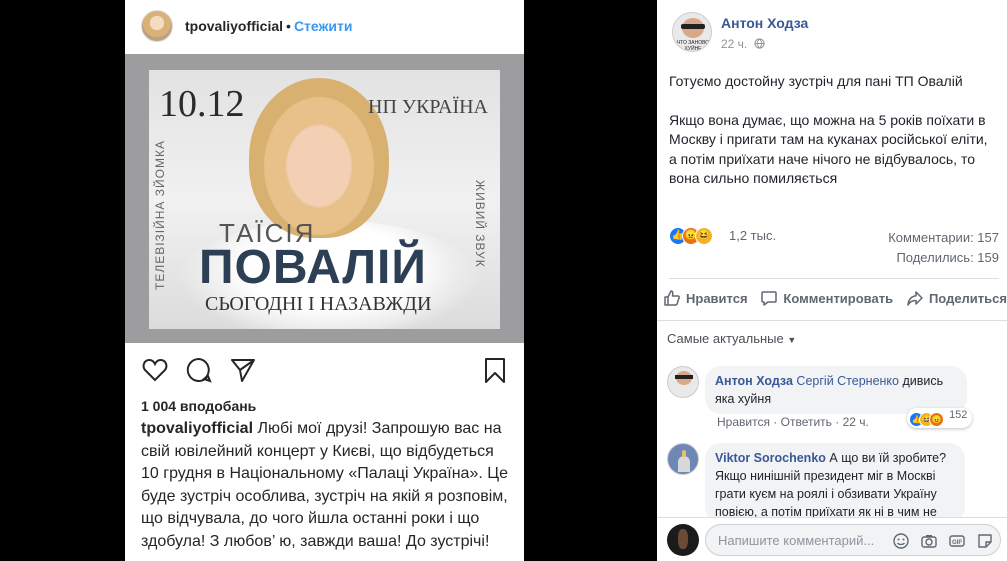 This screenshot has height=561, width=1007. Describe the element at coordinates (243, 370) in the screenshot. I see `share-icon` at that location.